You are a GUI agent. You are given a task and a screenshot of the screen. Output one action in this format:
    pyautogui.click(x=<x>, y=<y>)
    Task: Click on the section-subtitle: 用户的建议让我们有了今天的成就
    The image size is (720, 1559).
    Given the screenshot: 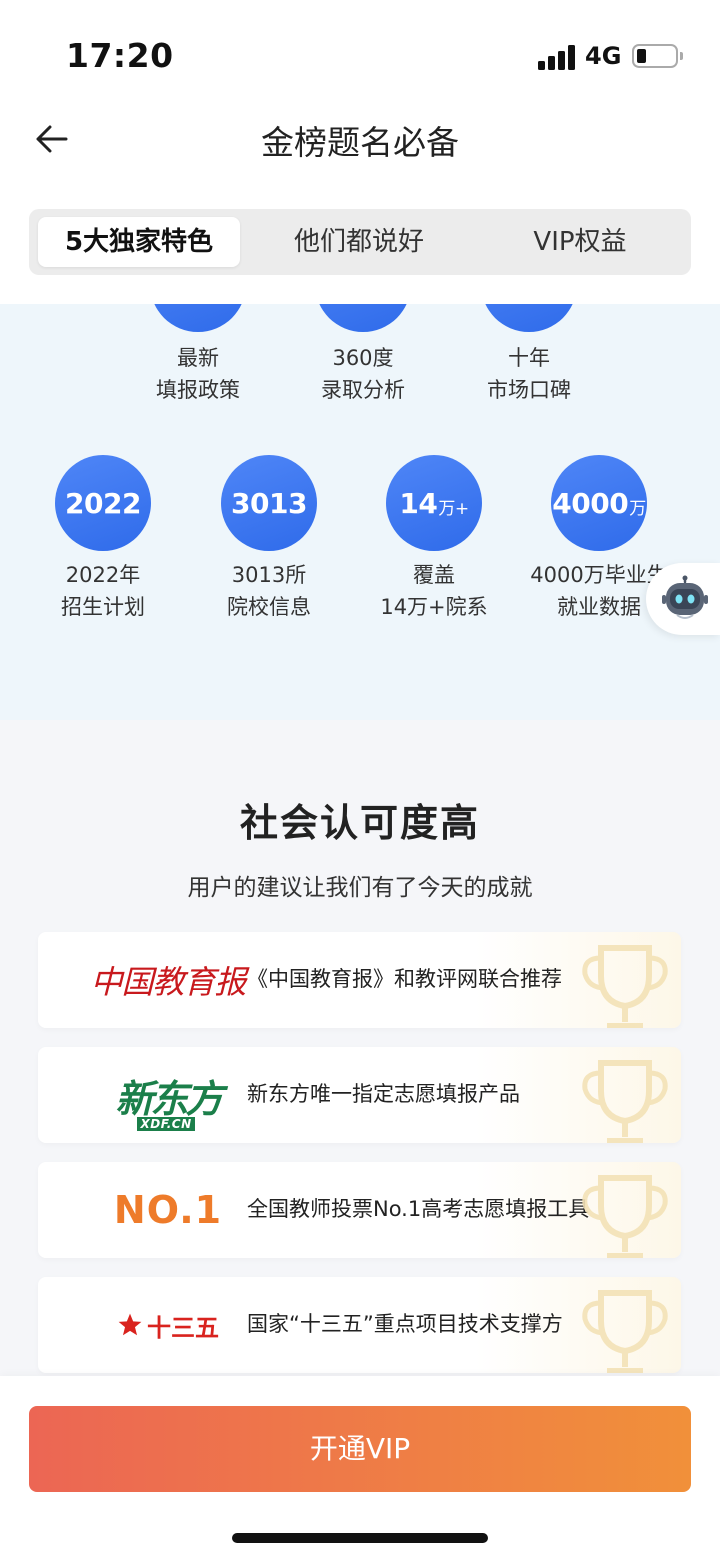 What is the action you would take?
    pyautogui.click(x=360, y=888)
    